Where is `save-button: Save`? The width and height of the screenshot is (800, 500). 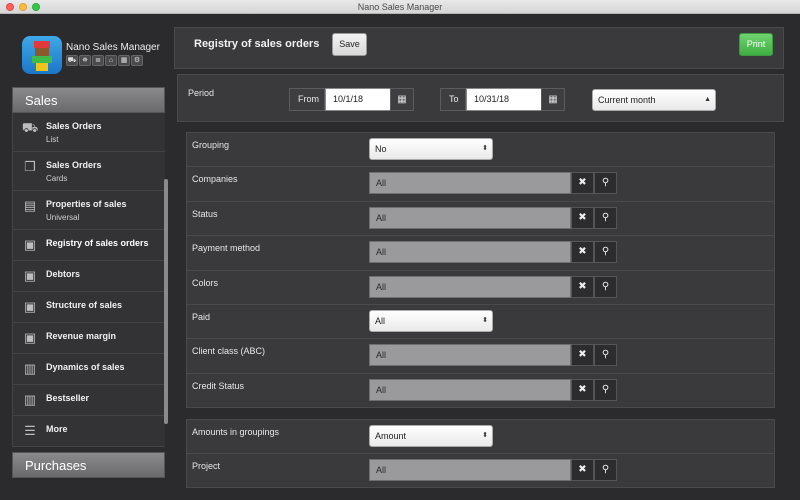 save-button: Save is located at coordinates (349, 44).